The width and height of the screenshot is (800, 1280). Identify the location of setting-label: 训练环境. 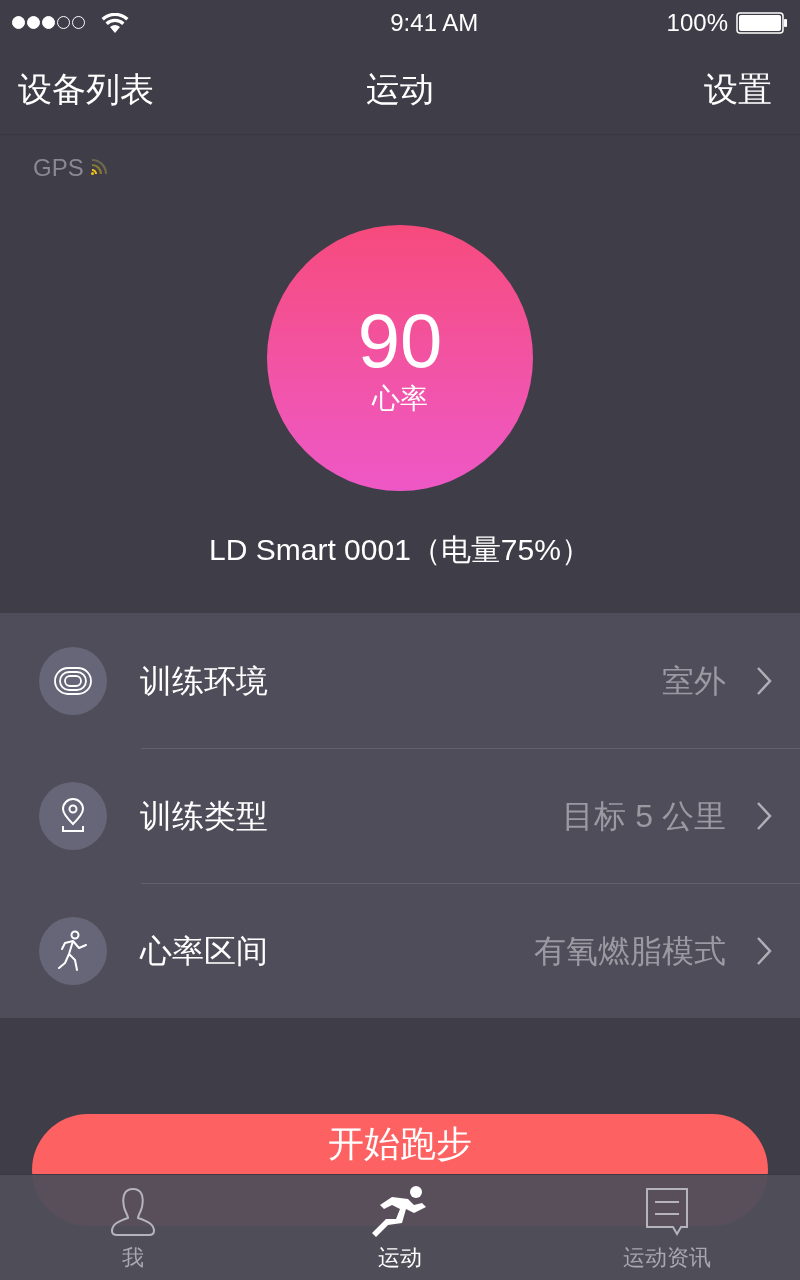
(204, 681).